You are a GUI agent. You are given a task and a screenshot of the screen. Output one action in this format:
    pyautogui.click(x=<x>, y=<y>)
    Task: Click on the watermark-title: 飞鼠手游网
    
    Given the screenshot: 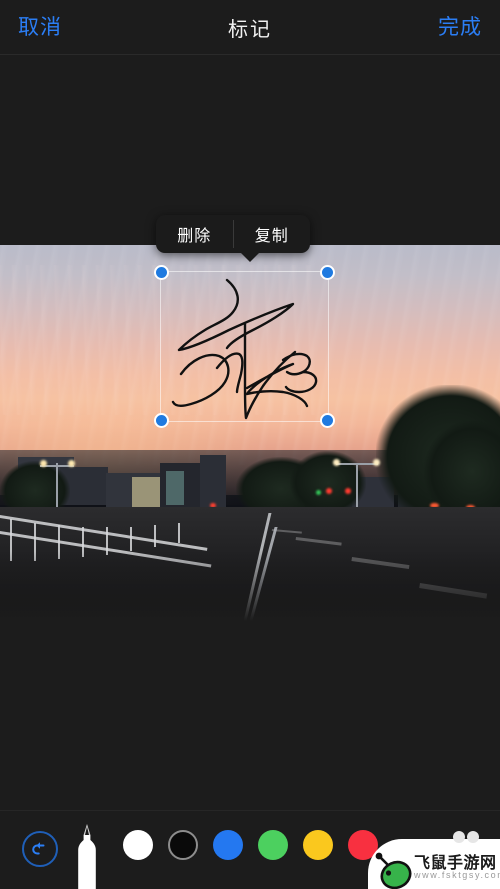 What is the action you would take?
    pyautogui.click(x=455, y=863)
    